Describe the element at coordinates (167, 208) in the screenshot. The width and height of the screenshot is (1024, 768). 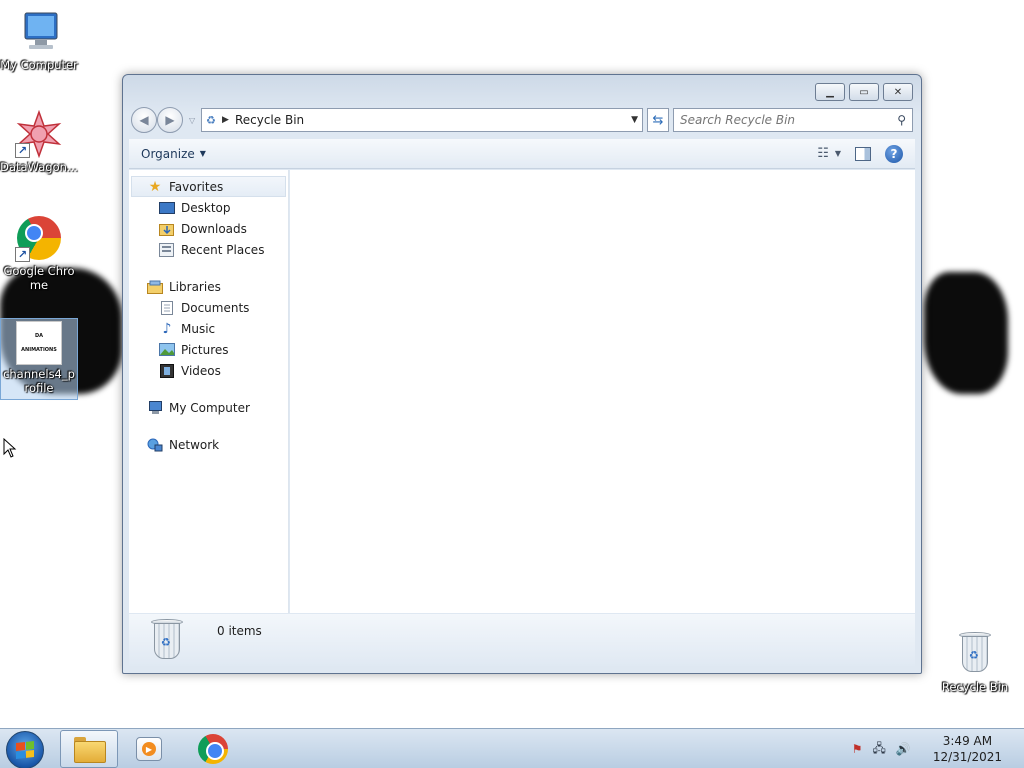
I see `desktop-icon` at that location.